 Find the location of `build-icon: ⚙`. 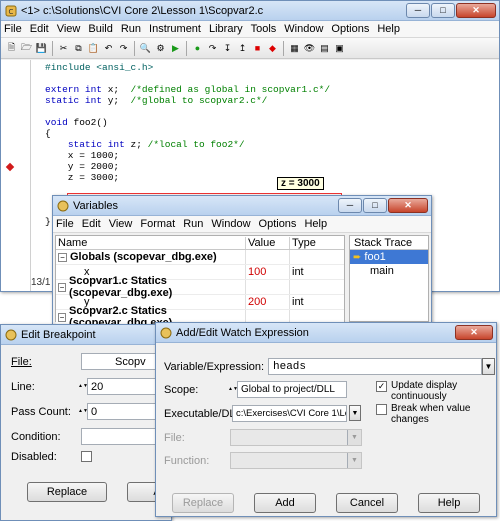

build-icon: ⚙ is located at coordinates (160, 48).